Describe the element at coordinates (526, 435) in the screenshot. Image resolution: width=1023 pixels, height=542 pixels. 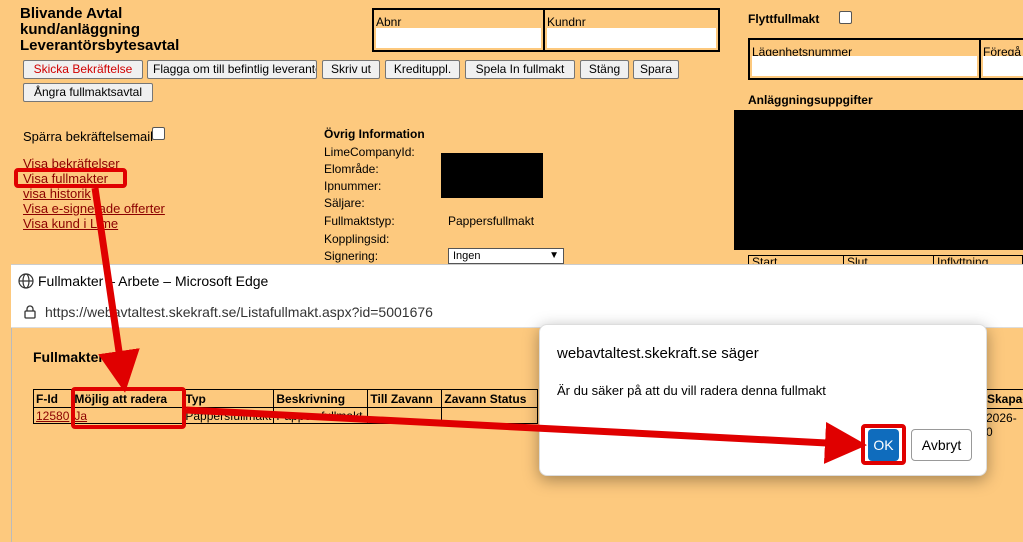
I see `arrow-to-ok` at that location.